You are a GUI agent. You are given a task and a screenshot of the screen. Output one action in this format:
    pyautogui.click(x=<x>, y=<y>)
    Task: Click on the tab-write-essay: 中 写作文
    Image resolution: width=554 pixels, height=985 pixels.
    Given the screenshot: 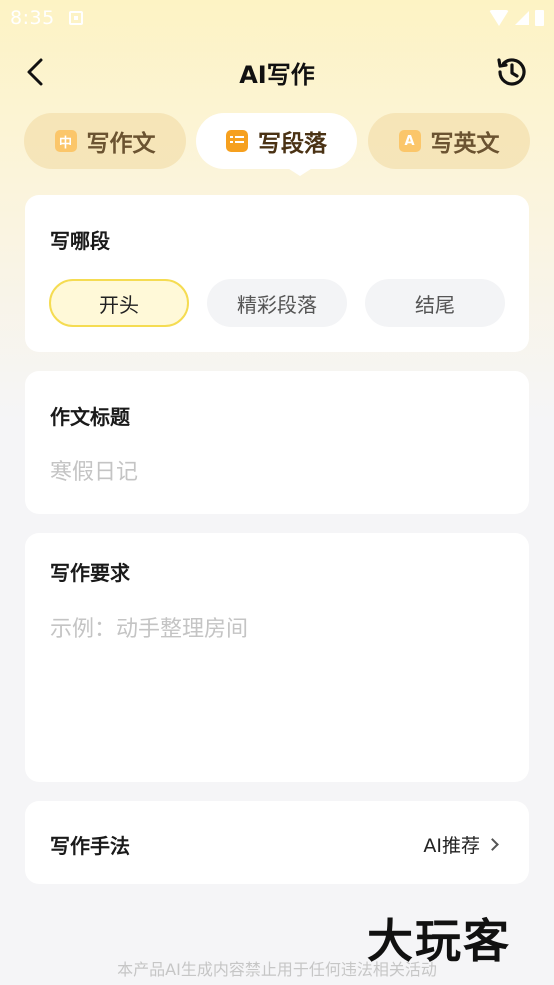 What is the action you would take?
    pyautogui.click(x=105, y=141)
    